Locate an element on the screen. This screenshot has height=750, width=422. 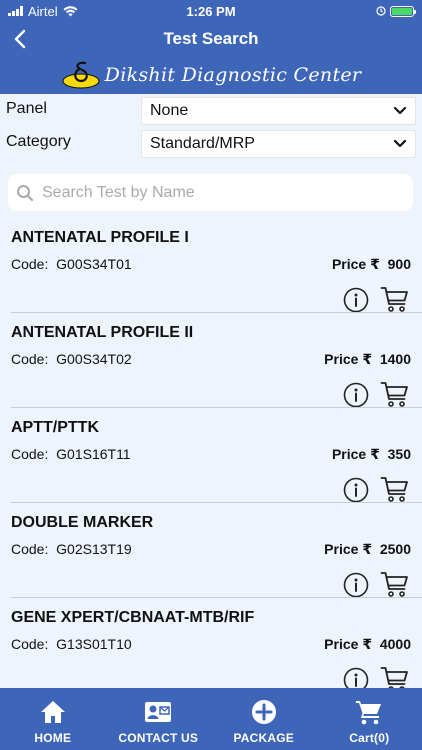
brand-banner: Dikshit Diagnostic Center is located at coordinates (211, 75).